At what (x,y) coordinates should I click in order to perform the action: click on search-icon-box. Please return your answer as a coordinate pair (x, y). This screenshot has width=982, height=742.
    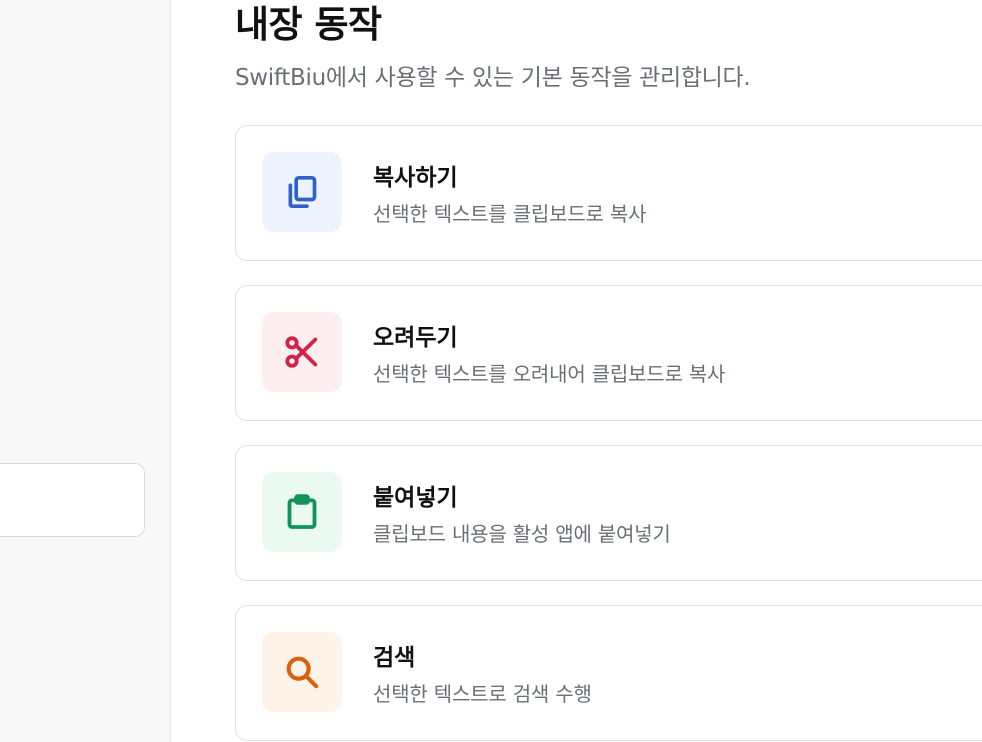
    Looking at the image, I should click on (302, 672).